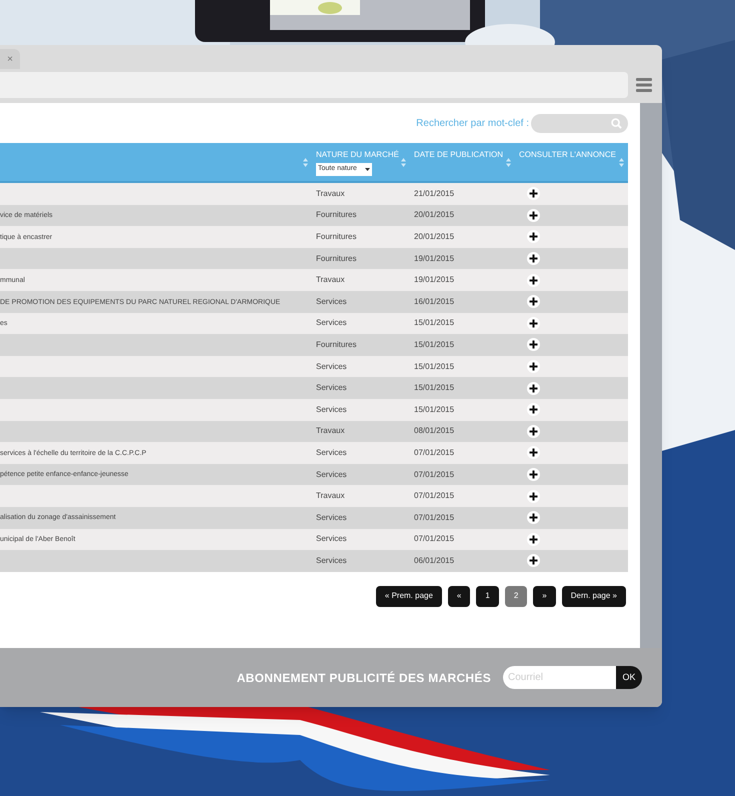 The image size is (735, 796). Describe the element at coordinates (434, 301) in the screenshot. I see `table-cell: 16/01/2015` at that location.